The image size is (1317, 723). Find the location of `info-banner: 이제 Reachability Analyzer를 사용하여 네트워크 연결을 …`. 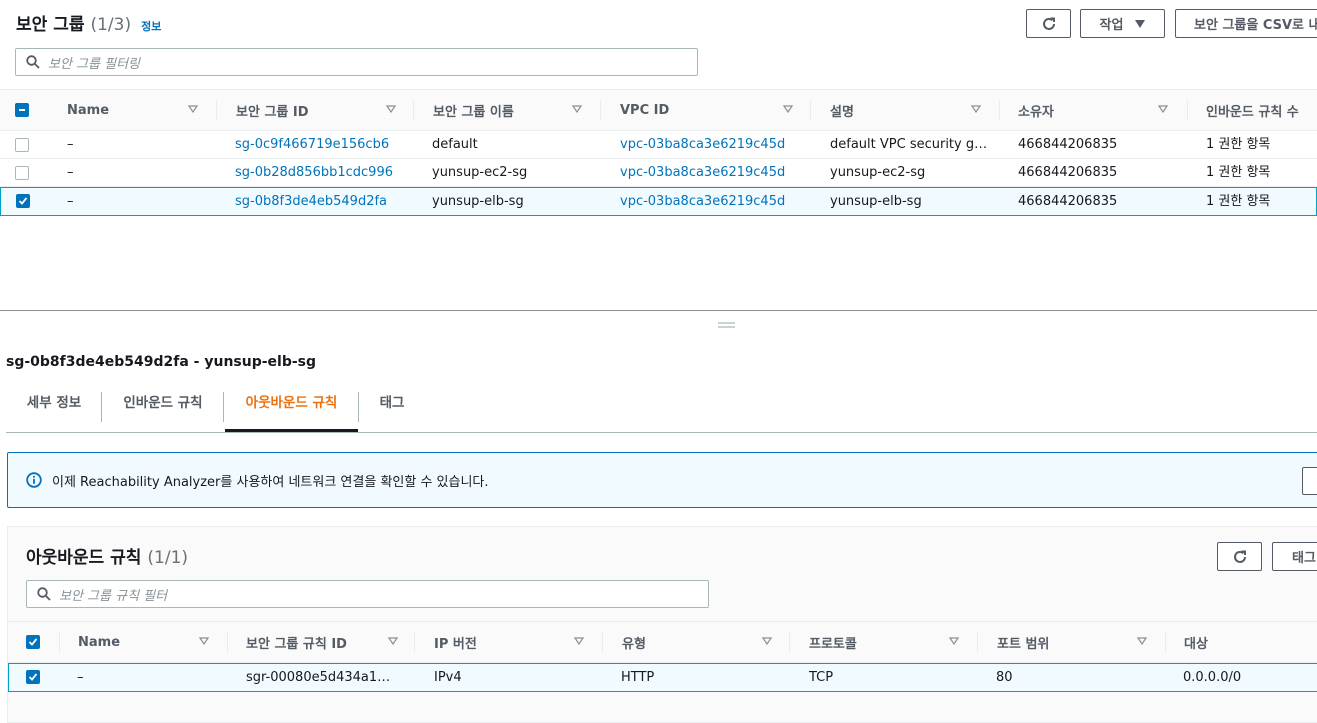

info-banner: 이제 Reachability Analyzer를 사용하여 네트워크 연결을 … is located at coordinates (662, 480).